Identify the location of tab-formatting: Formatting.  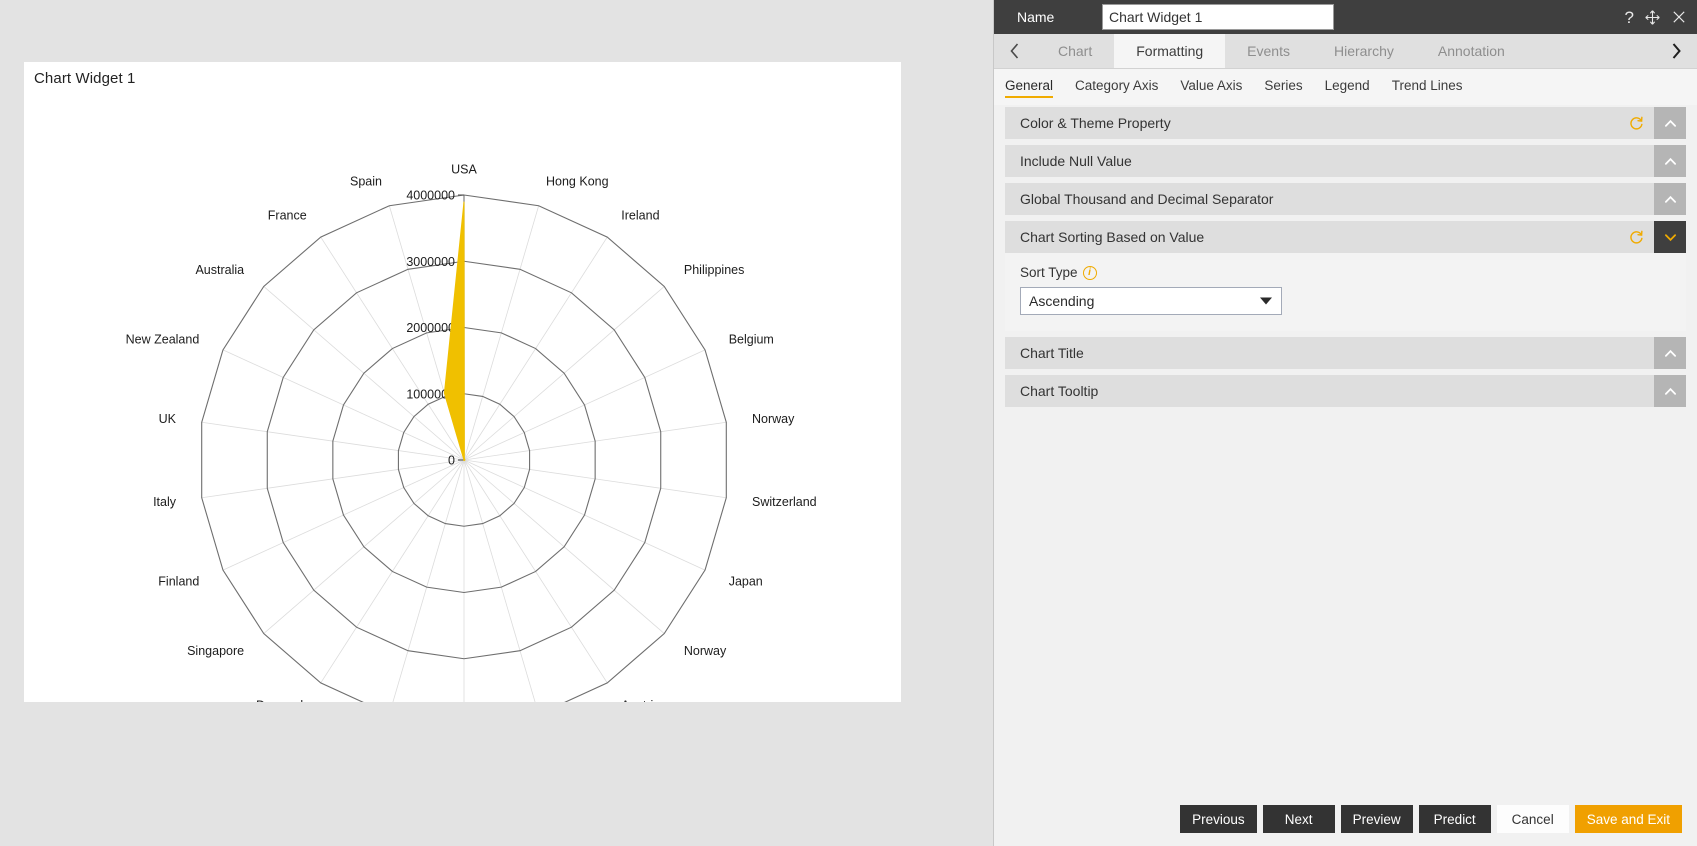
(1170, 51).